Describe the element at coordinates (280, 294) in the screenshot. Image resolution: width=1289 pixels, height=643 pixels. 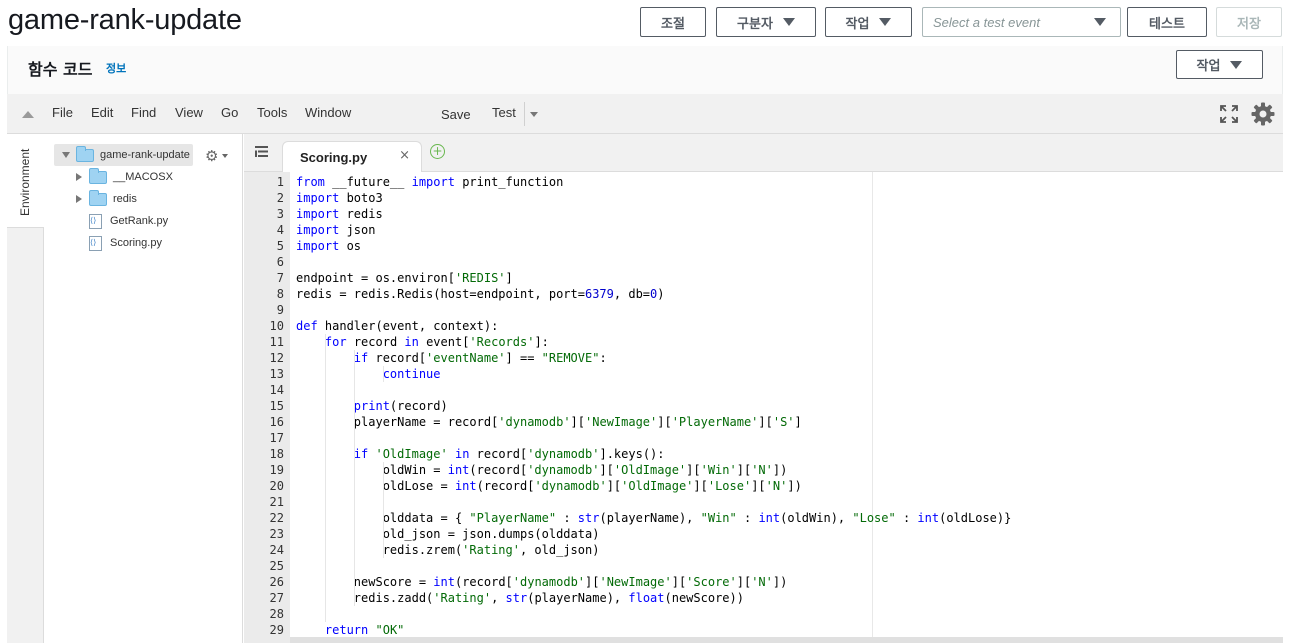
I see `line-number: 8` at that location.